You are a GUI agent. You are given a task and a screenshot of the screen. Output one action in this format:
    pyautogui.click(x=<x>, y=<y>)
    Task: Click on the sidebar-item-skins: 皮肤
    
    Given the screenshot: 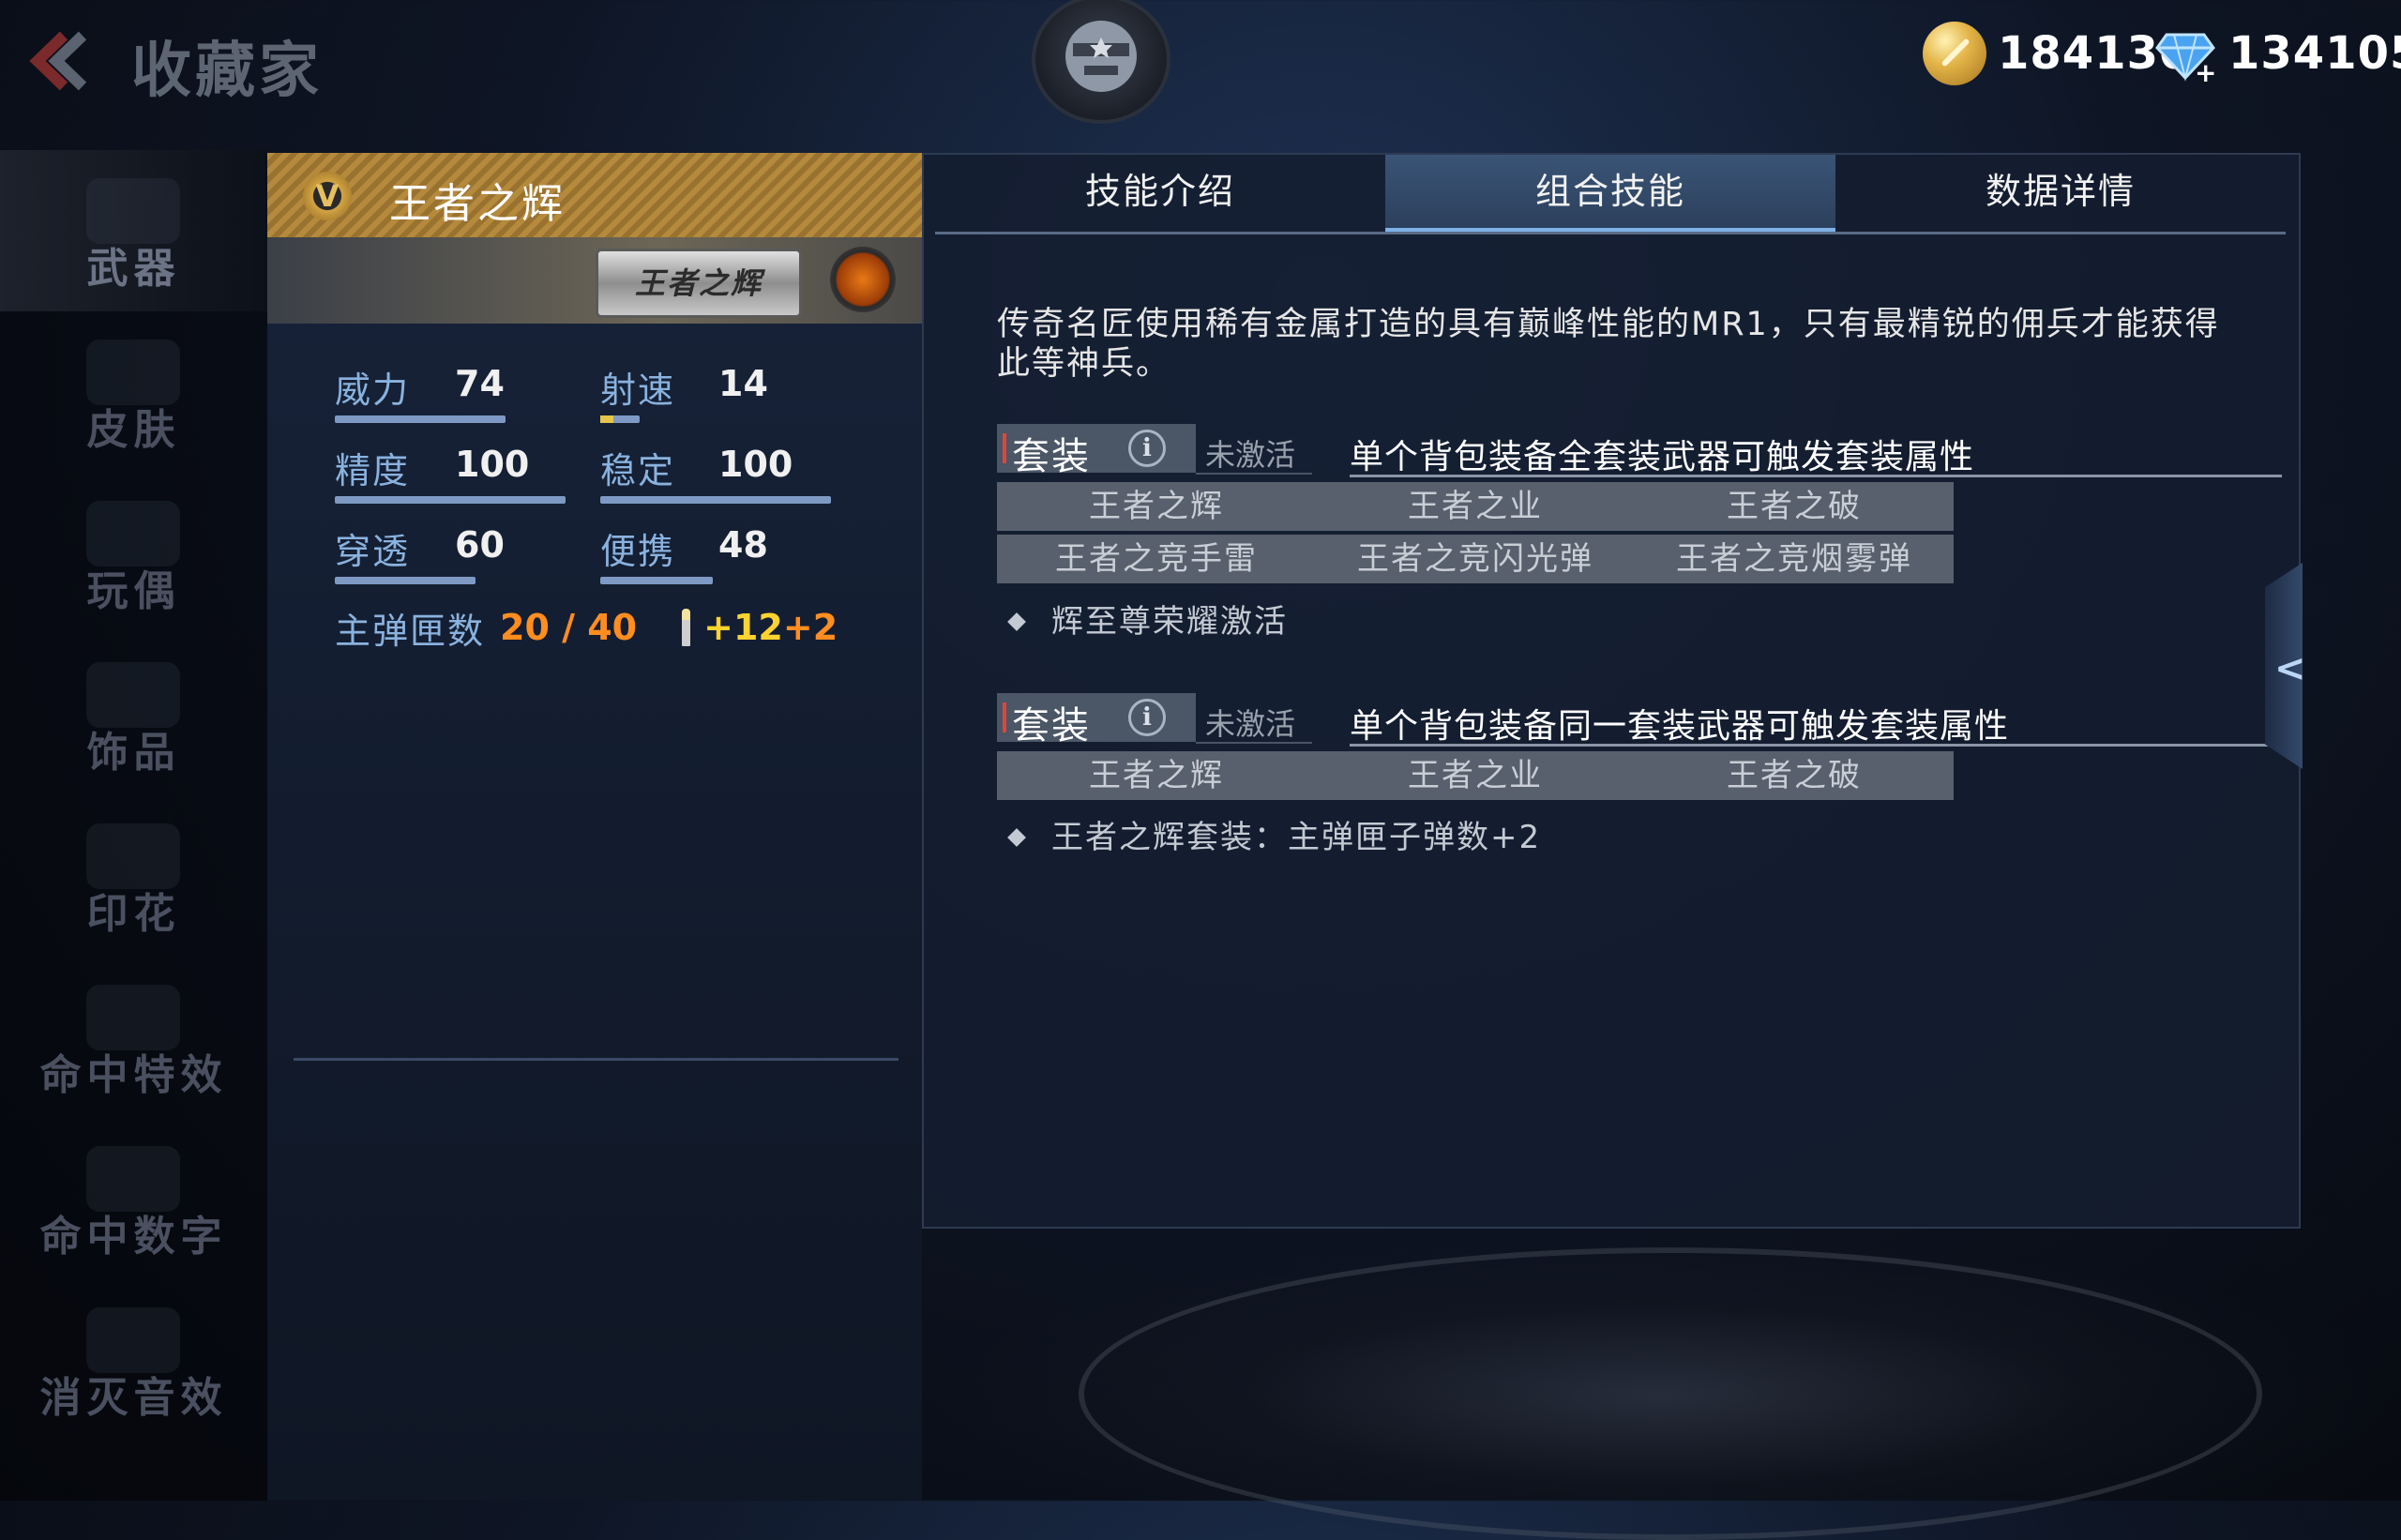 What is the action you would take?
    pyautogui.click(x=133, y=392)
    